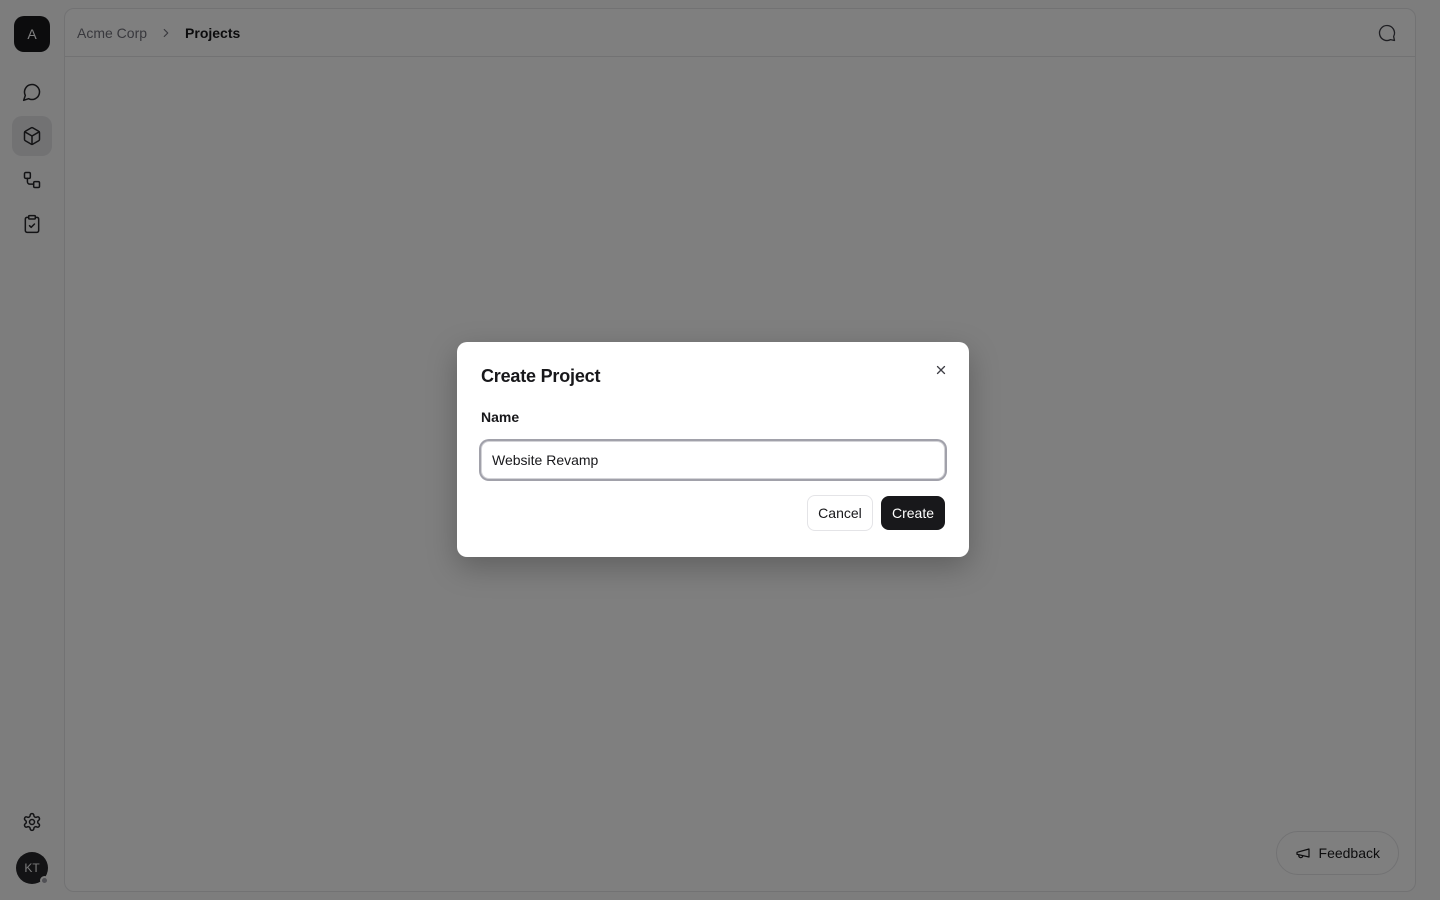  I want to click on close-icon, so click(941, 370).